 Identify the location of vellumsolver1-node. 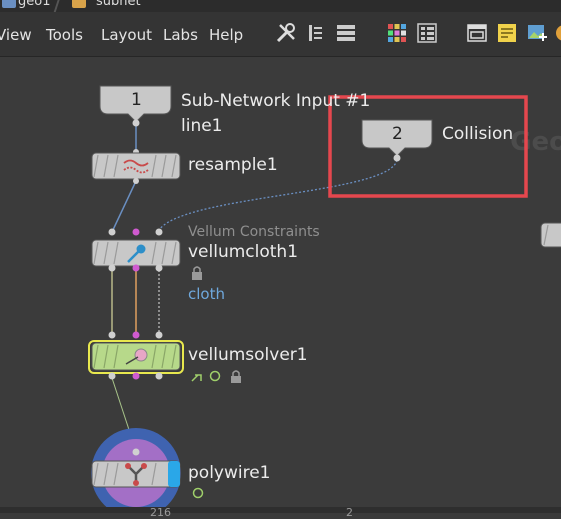
(136, 355).